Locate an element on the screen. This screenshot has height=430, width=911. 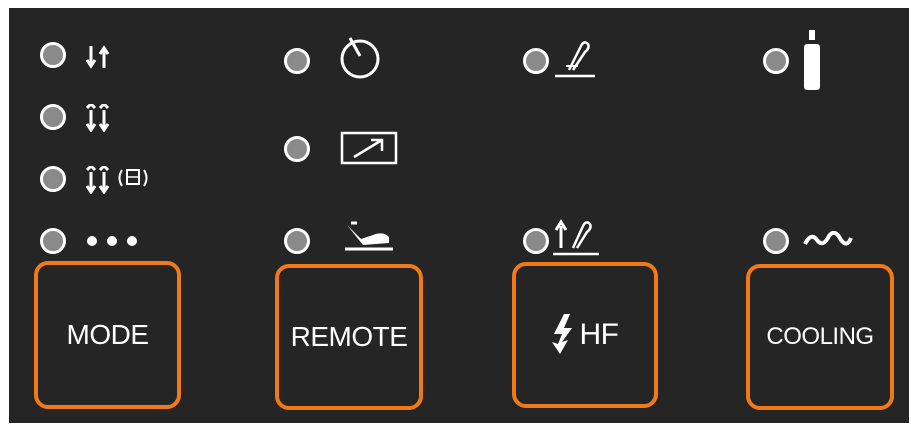
cooling-button: COOLING is located at coordinates (820, 337).